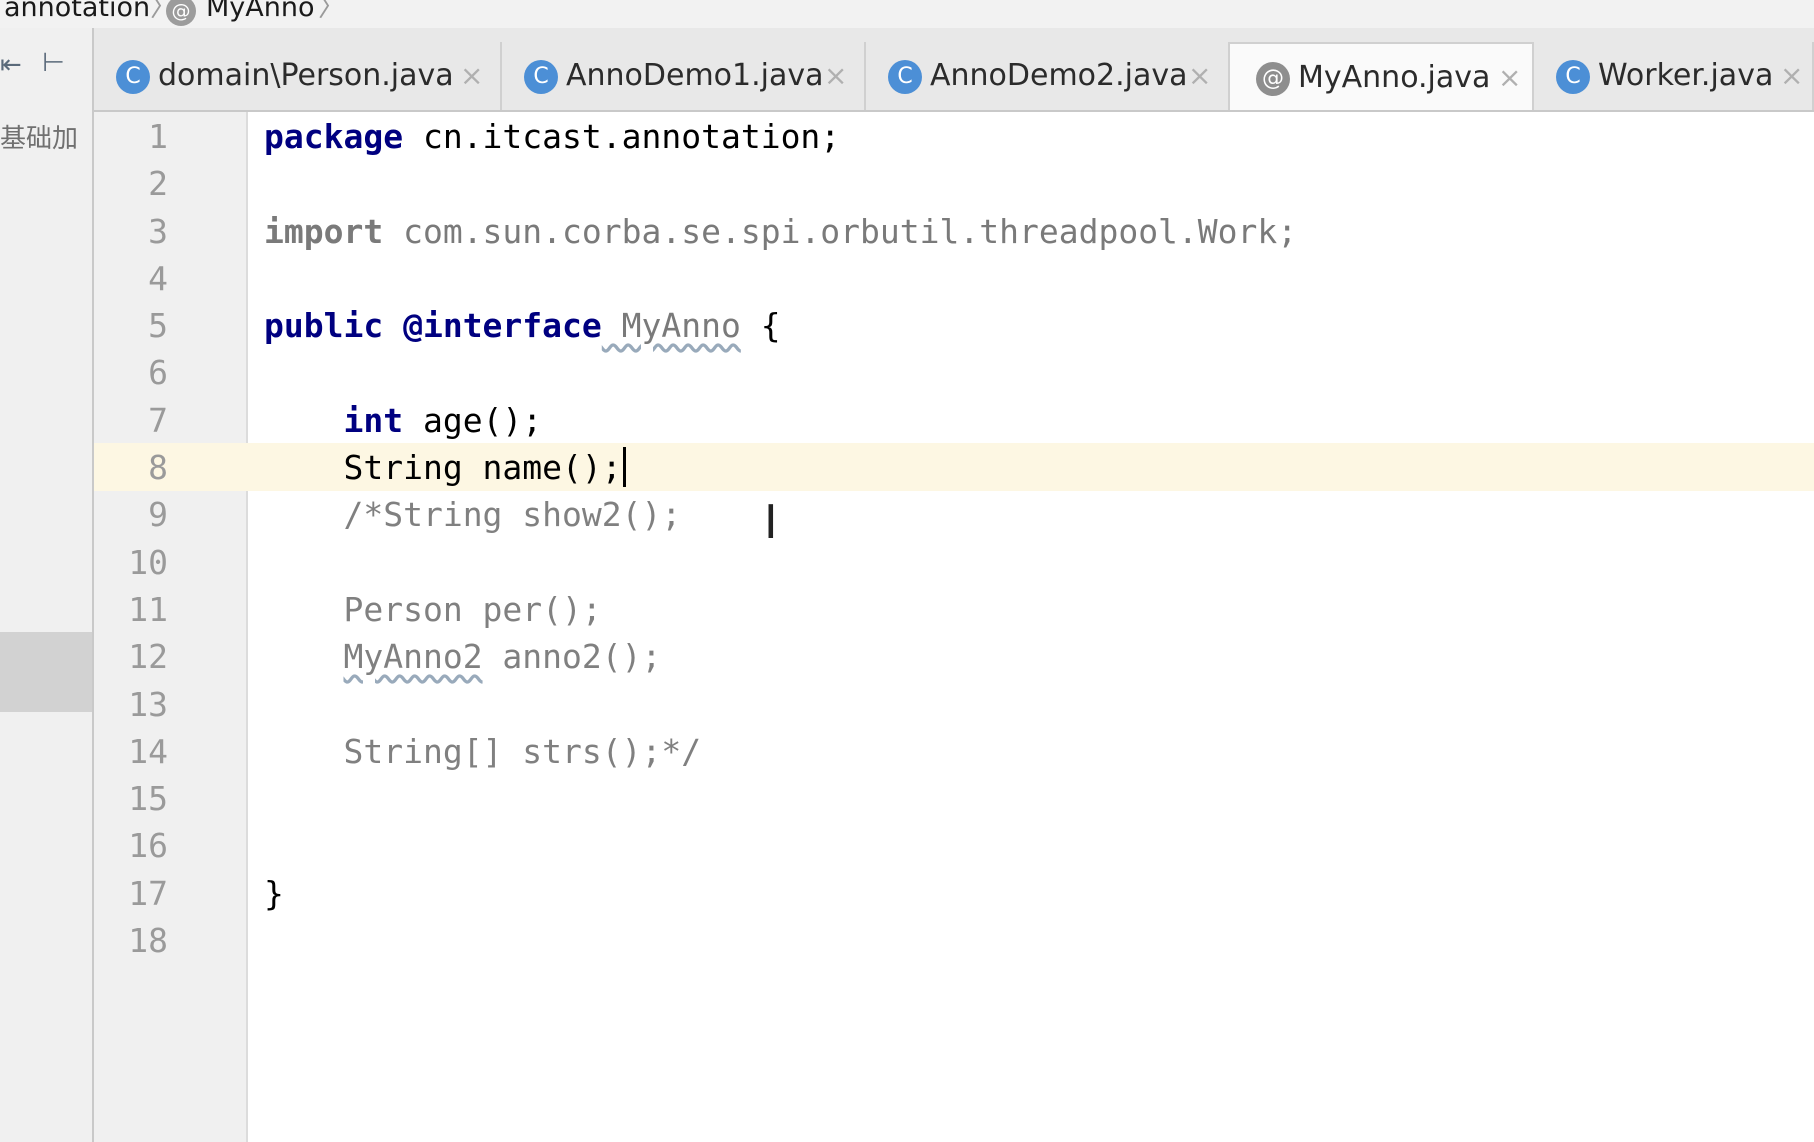 Image resolution: width=1814 pixels, height=1142 pixels. What do you see at coordinates (522, 751) in the screenshot?
I see `comment-text: String[] strs();*/` at bounding box center [522, 751].